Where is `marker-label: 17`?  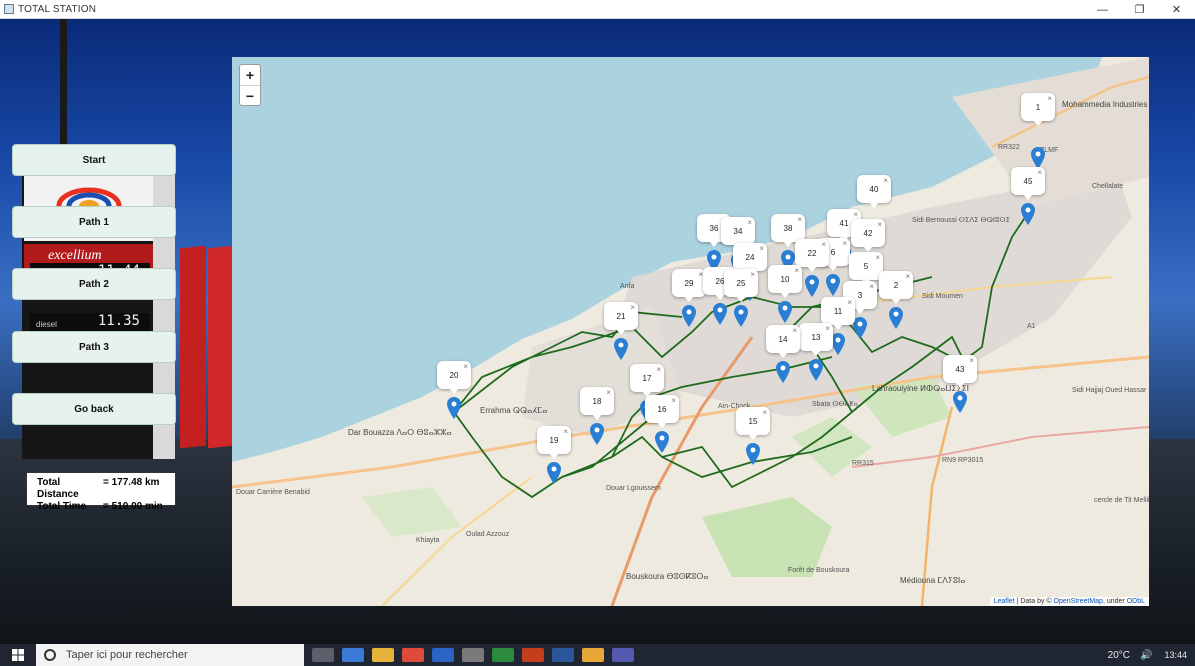 marker-label: 17 is located at coordinates (647, 378).